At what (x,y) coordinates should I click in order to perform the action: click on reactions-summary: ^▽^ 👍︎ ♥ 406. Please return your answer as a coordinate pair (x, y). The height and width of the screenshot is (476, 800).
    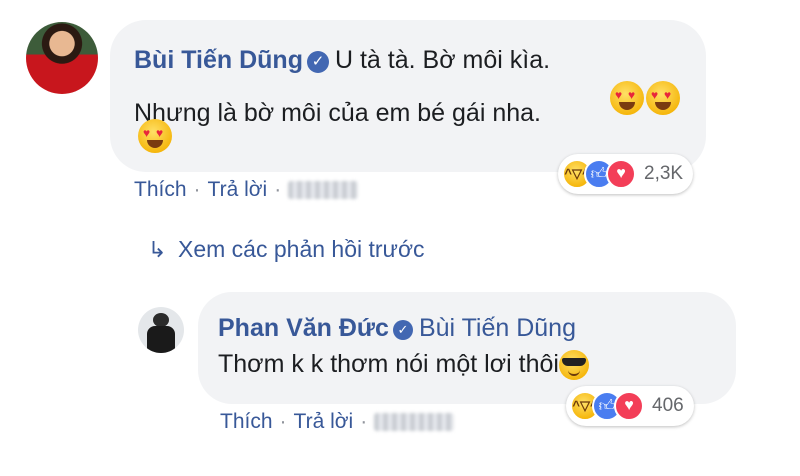
    Looking at the image, I should click on (630, 406).